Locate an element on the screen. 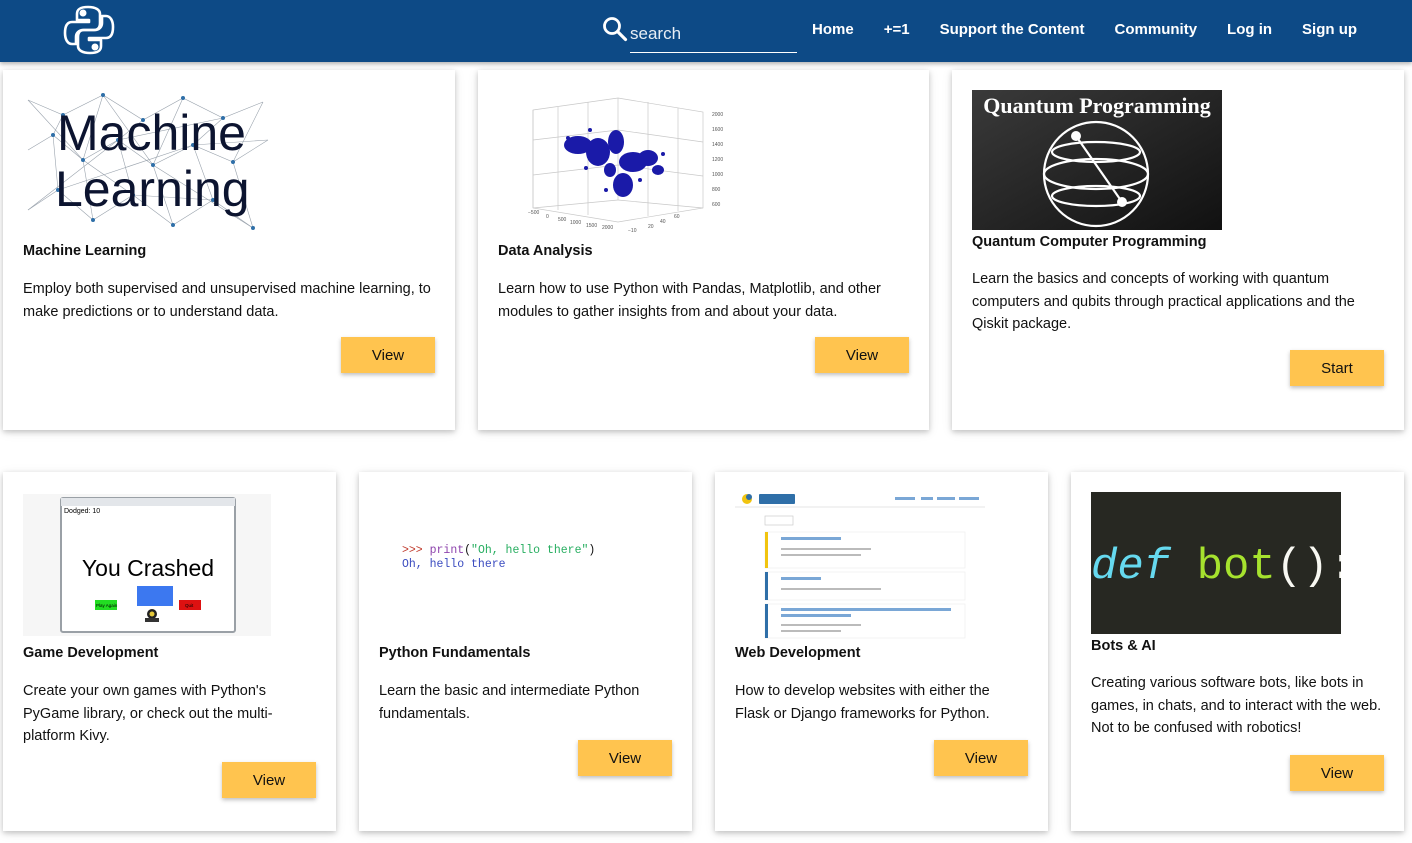  svg-text: 500 is located at coordinates (562, 220).